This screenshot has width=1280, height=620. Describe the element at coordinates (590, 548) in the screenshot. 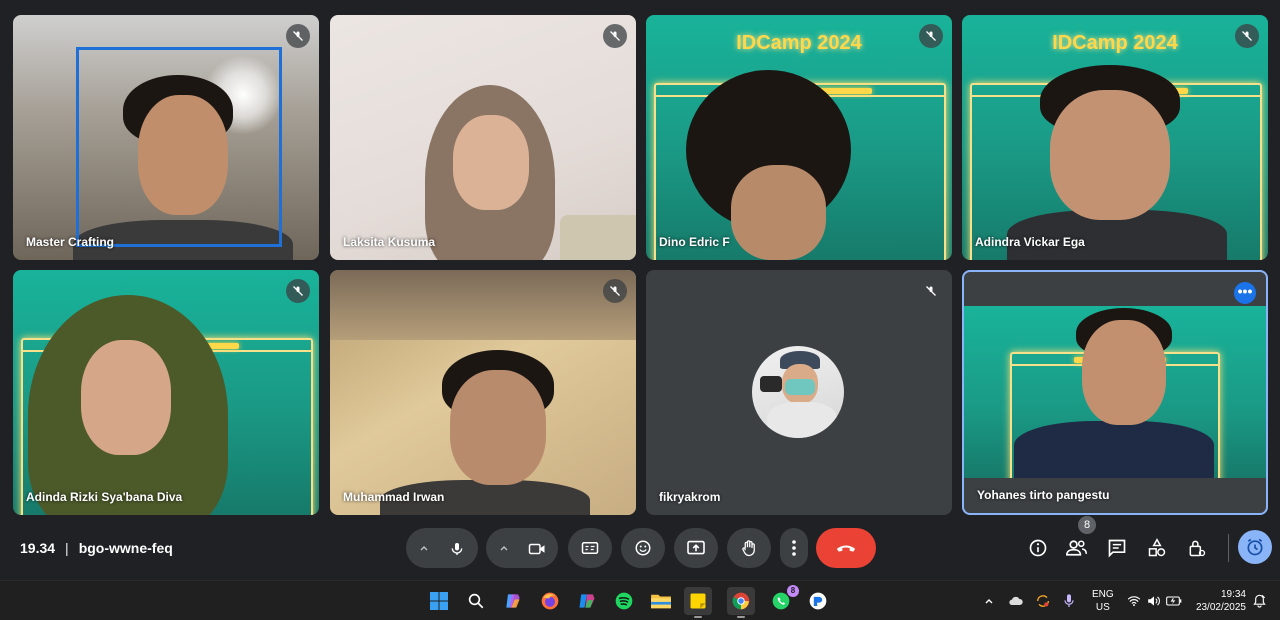

I see `captions-icon` at that location.